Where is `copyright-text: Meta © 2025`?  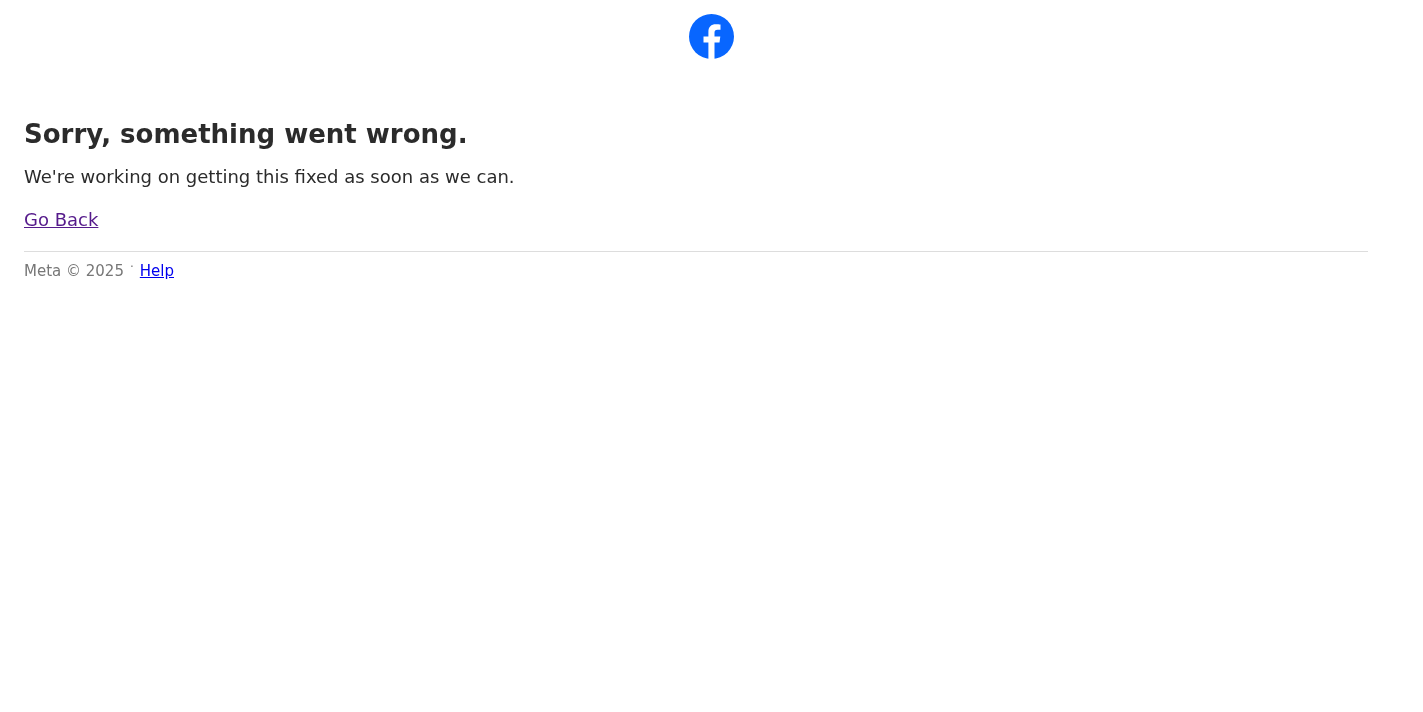 copyright-text: Meta © 2025 is located at coordinates (74, 271).